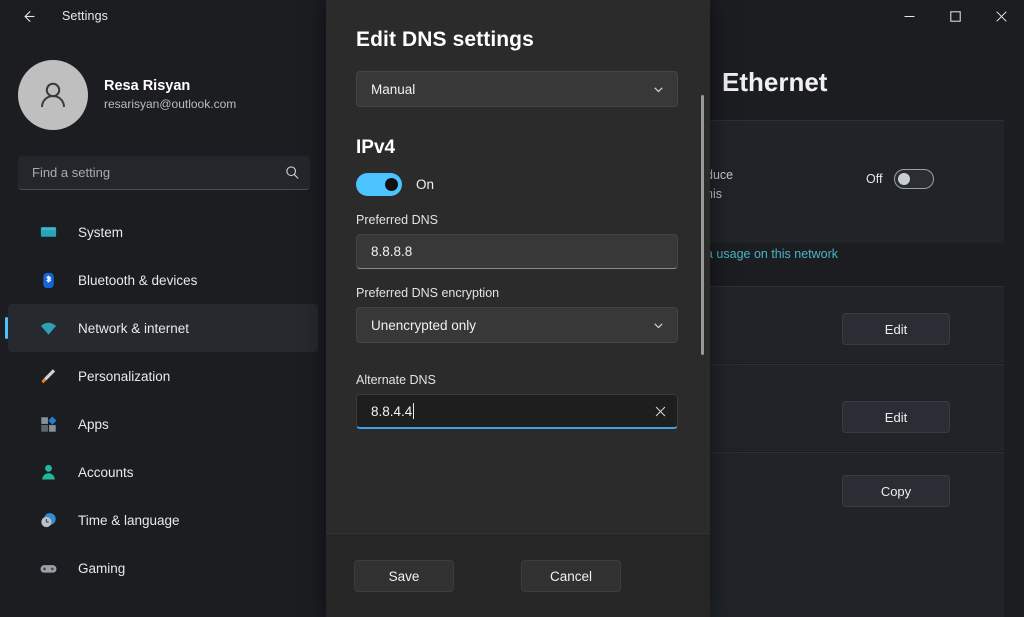 Image resolution: width=1024 pixels, height=617 pixels. I want to click on ipv4-toggle, so click(379, 184).